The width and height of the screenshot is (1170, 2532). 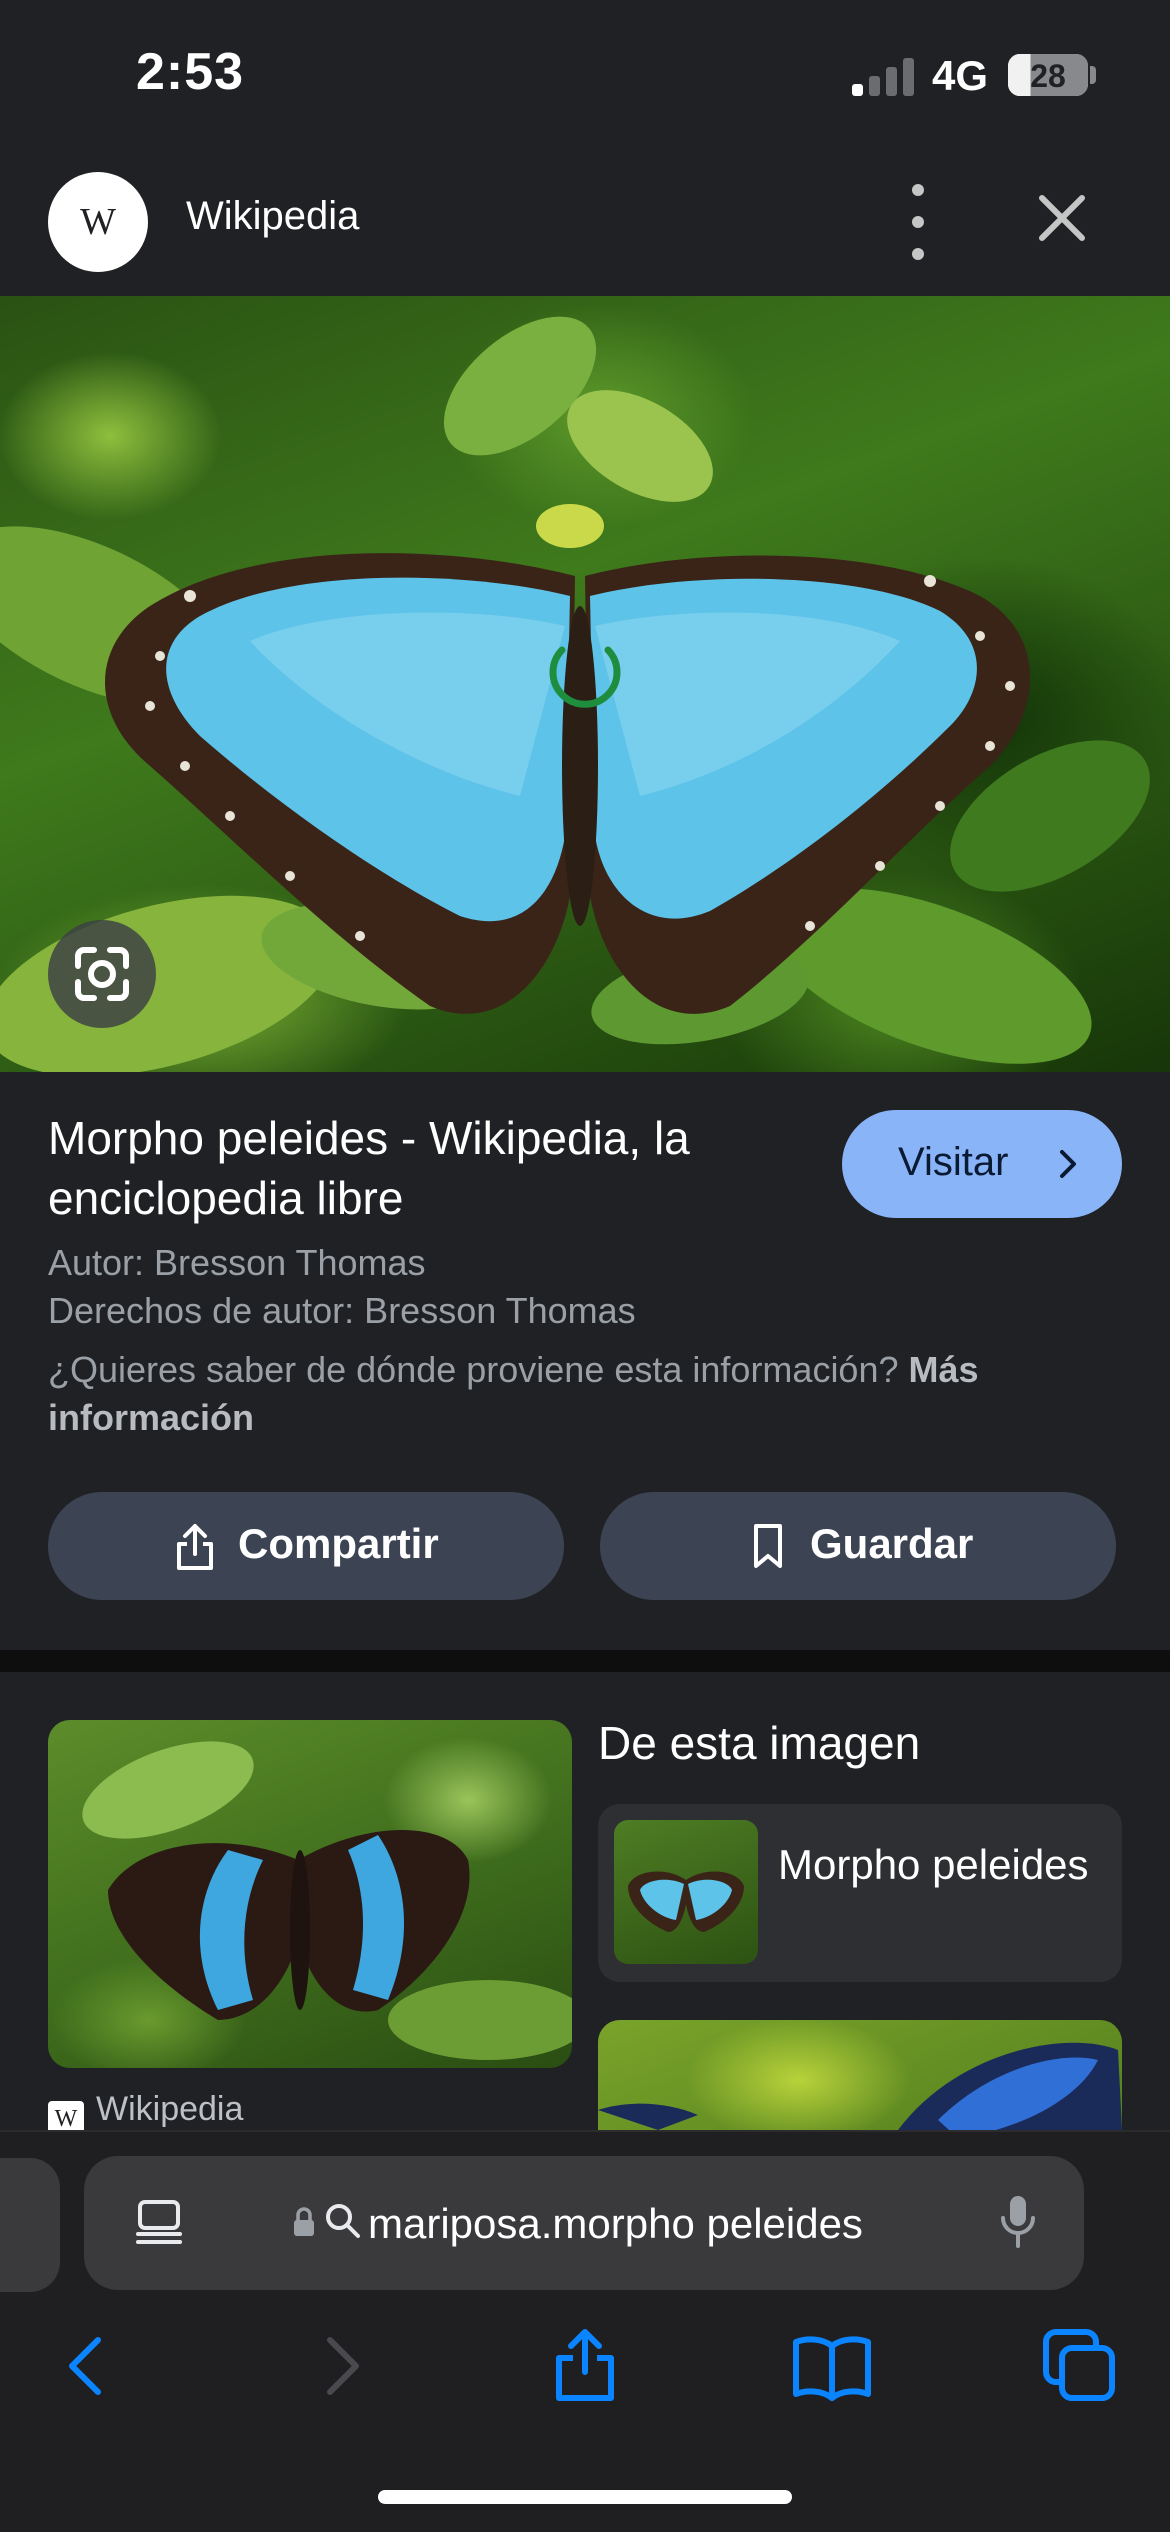 What do you see at coordinates (237, 1262) in the screenshot?
I see `author-text: Autor: Bresson Thomas` at bounding box center [237, 1262].